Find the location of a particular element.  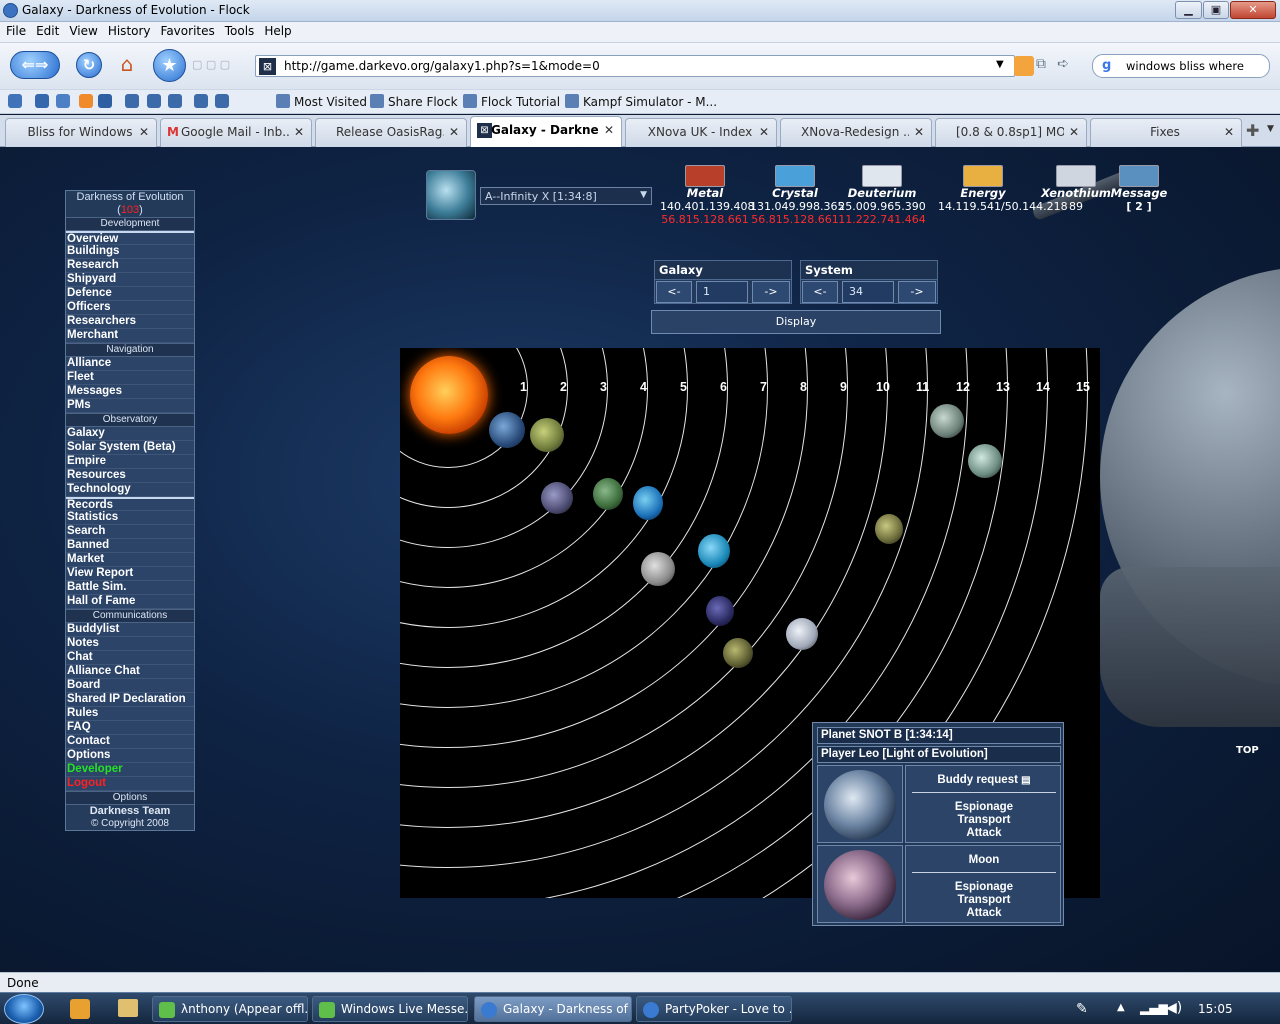

menu-item-board: Board is located at coordinates (130, 686).